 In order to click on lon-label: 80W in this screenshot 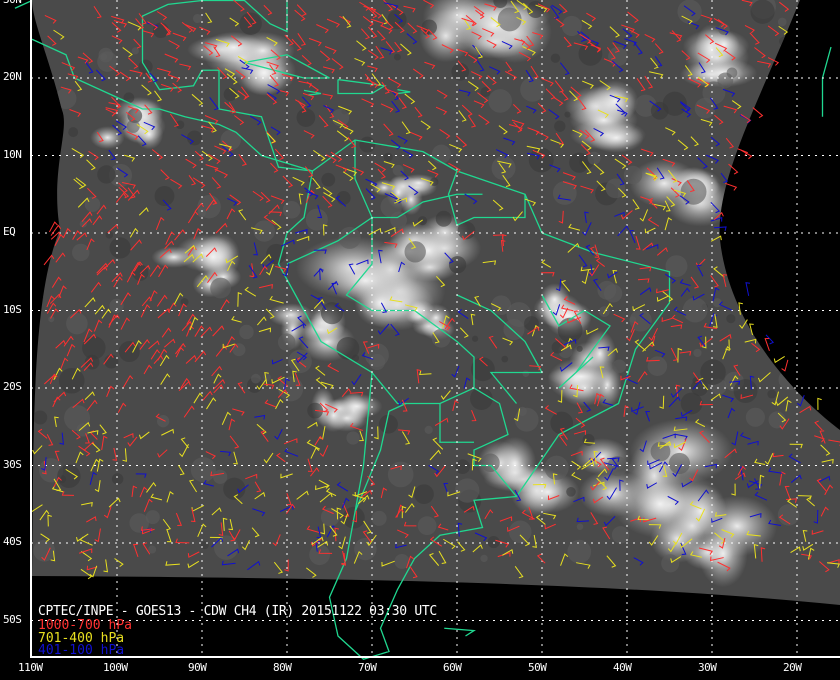, I will do `click(282, 667)`.